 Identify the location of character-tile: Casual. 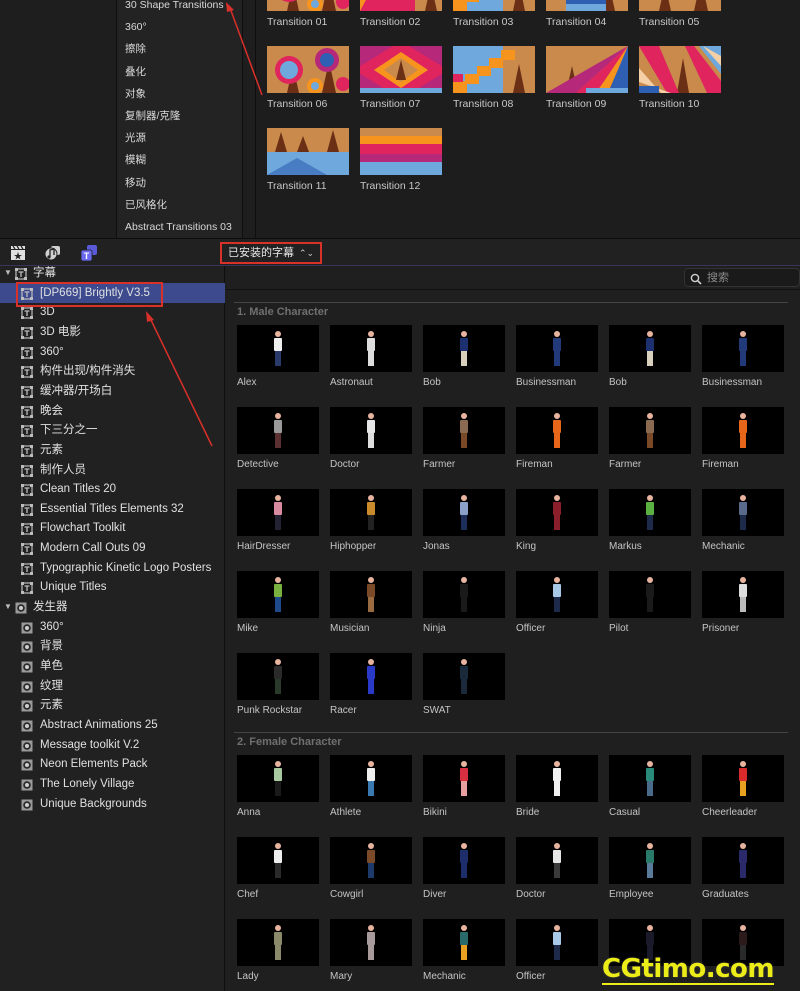
(650, 786).